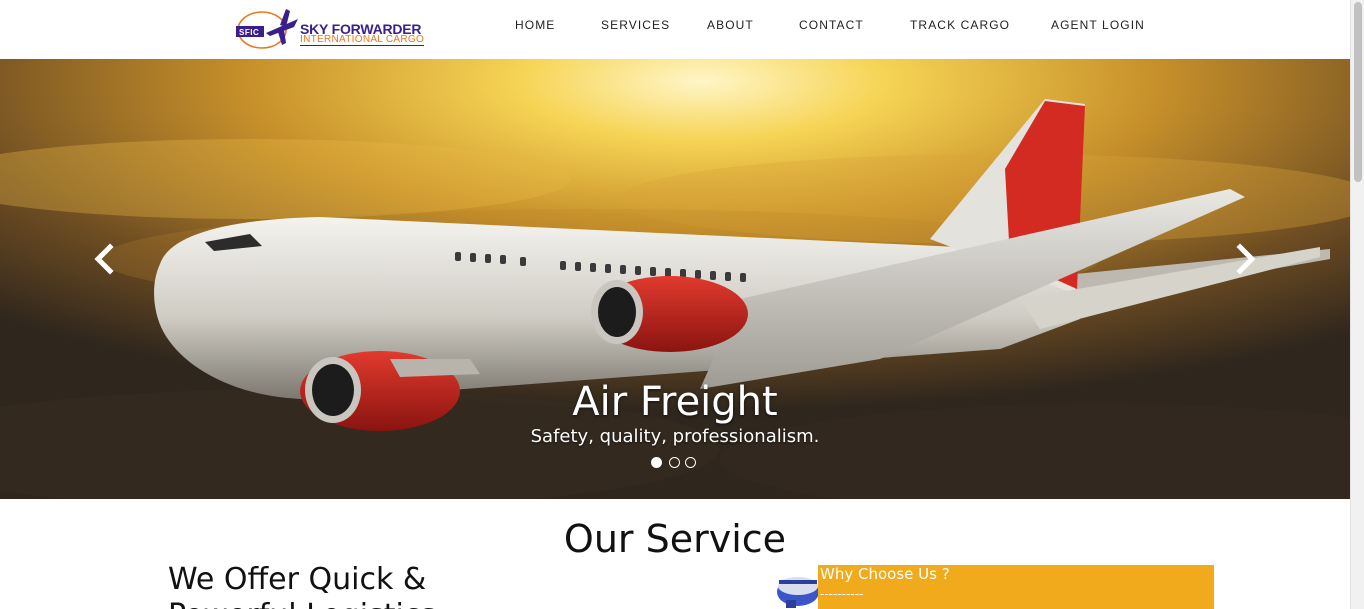 The height and width of the screenshot is (609, 1364). What do you see at coordinates (730, 25) in the screenshot?
I see `nav-about: ABOUT` at bounding box center [730, 25].